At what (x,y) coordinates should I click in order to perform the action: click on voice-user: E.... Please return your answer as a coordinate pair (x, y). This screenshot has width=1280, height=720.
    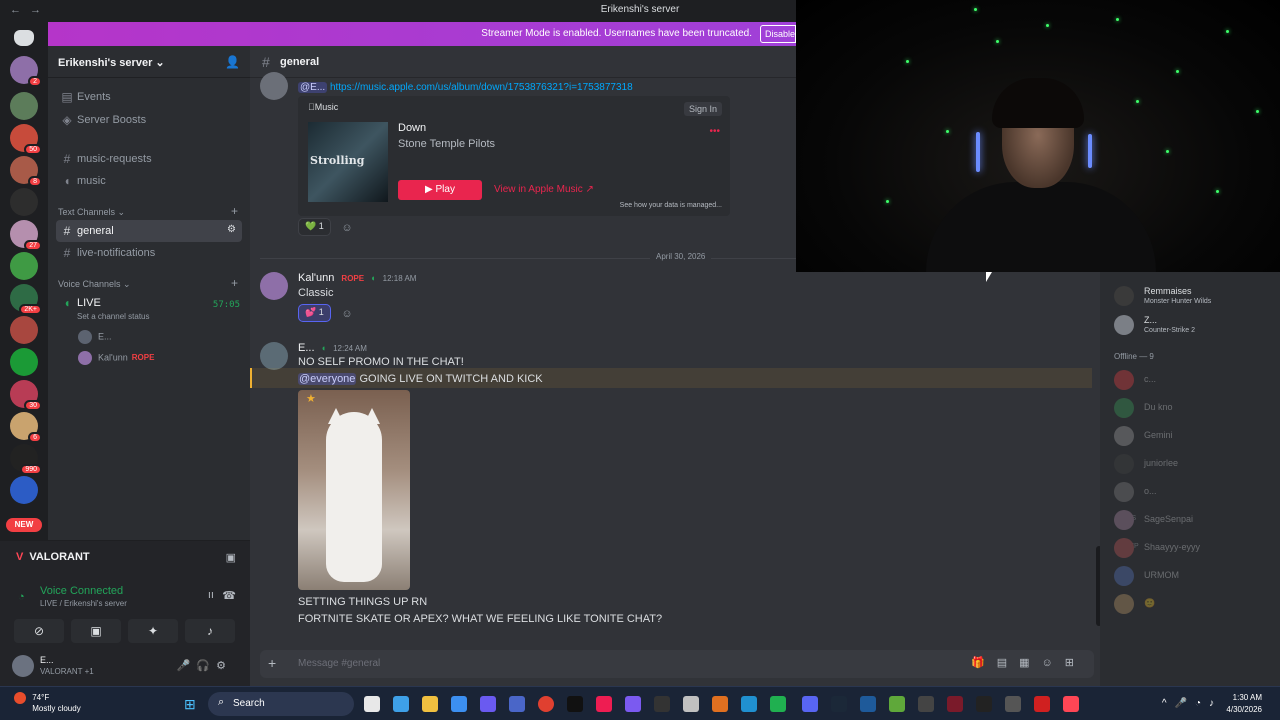
    Looking at the image, I should click on (95, 338).